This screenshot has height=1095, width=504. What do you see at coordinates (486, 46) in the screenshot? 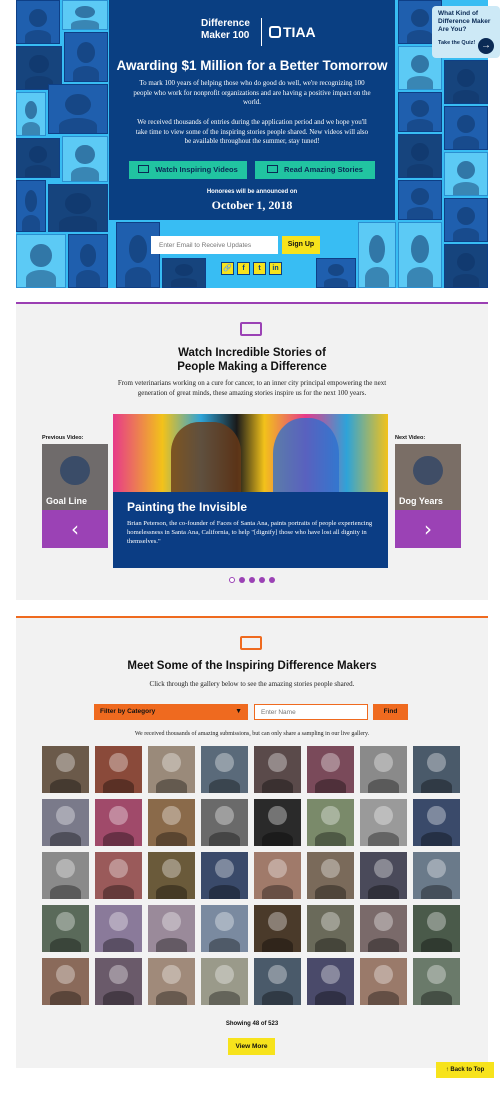
I see `arrow-right-icon: →` at bounding box center [486, 46].